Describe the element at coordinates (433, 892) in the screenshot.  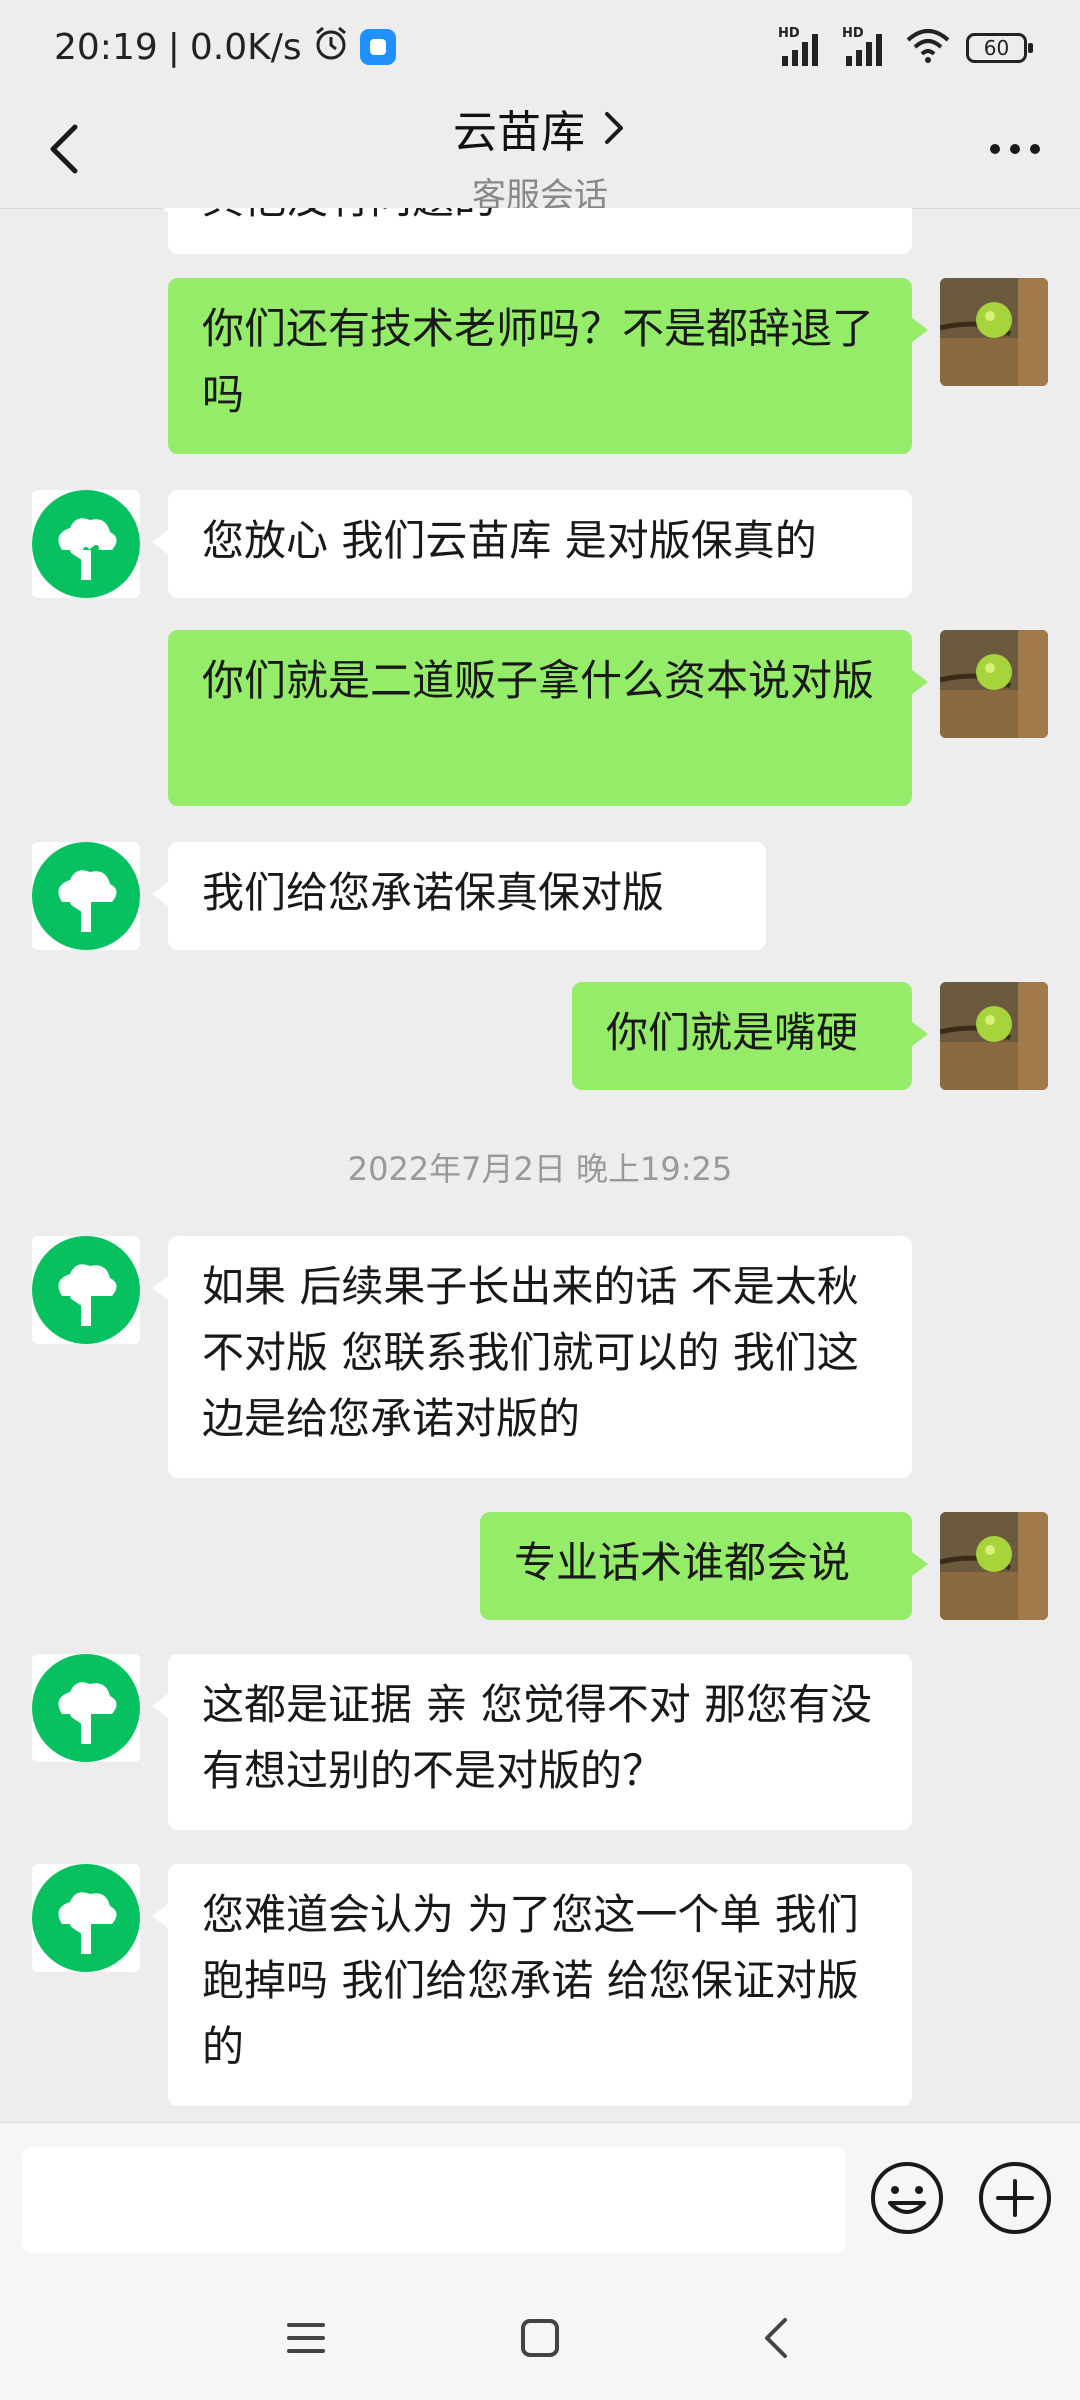
I see `message-text: 我们给您承诺保真保对版` at that location.